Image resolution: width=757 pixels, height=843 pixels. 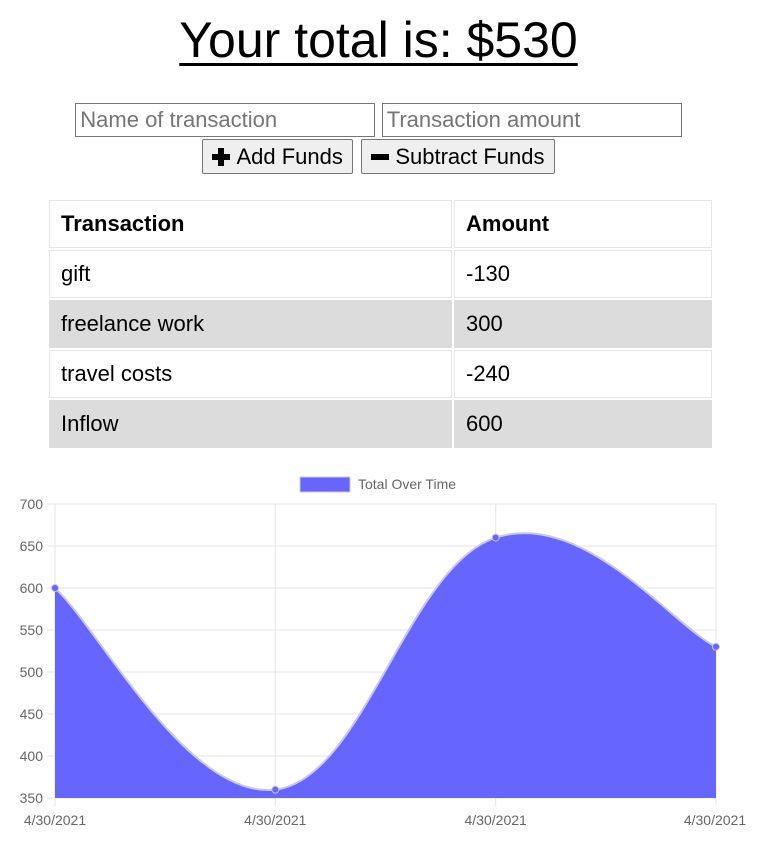 I want to click on transaction-name-cell: gift, so click(x=250, y=274).